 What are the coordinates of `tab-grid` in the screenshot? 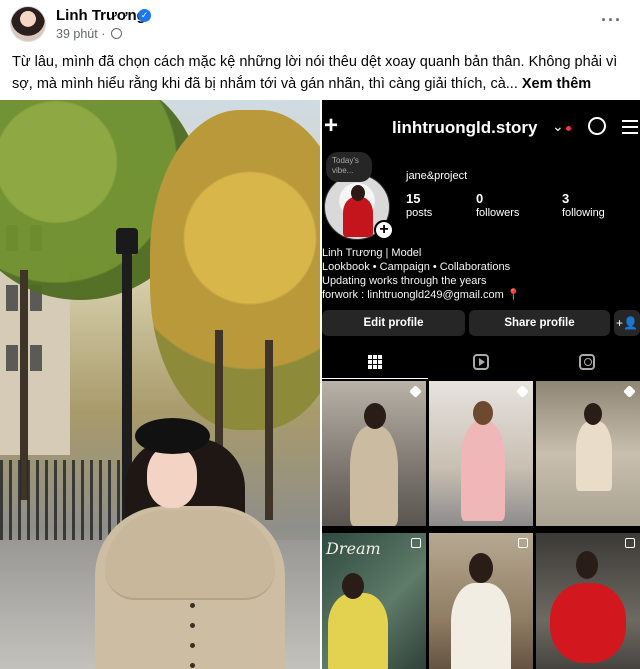 It's located at (375, 362).